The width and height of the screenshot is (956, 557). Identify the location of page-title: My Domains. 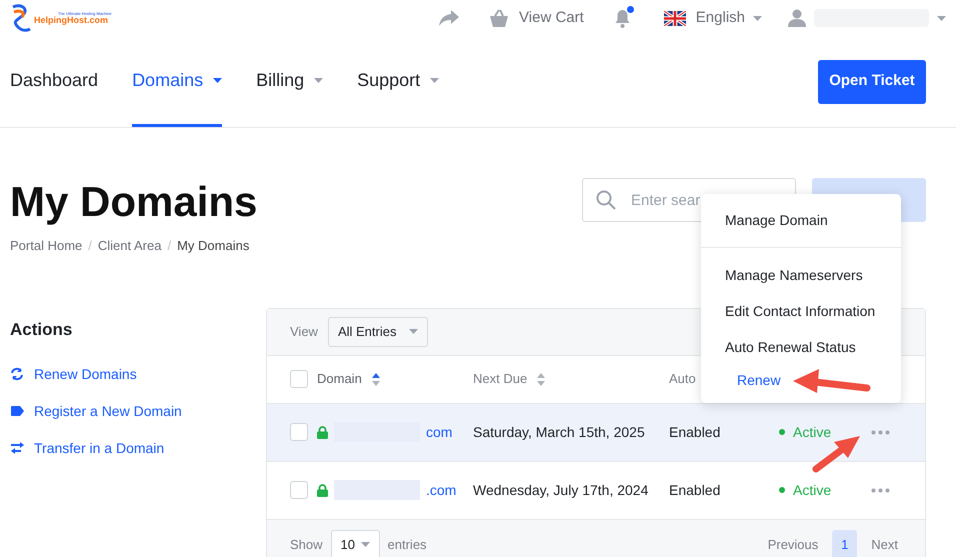
(134, 202).